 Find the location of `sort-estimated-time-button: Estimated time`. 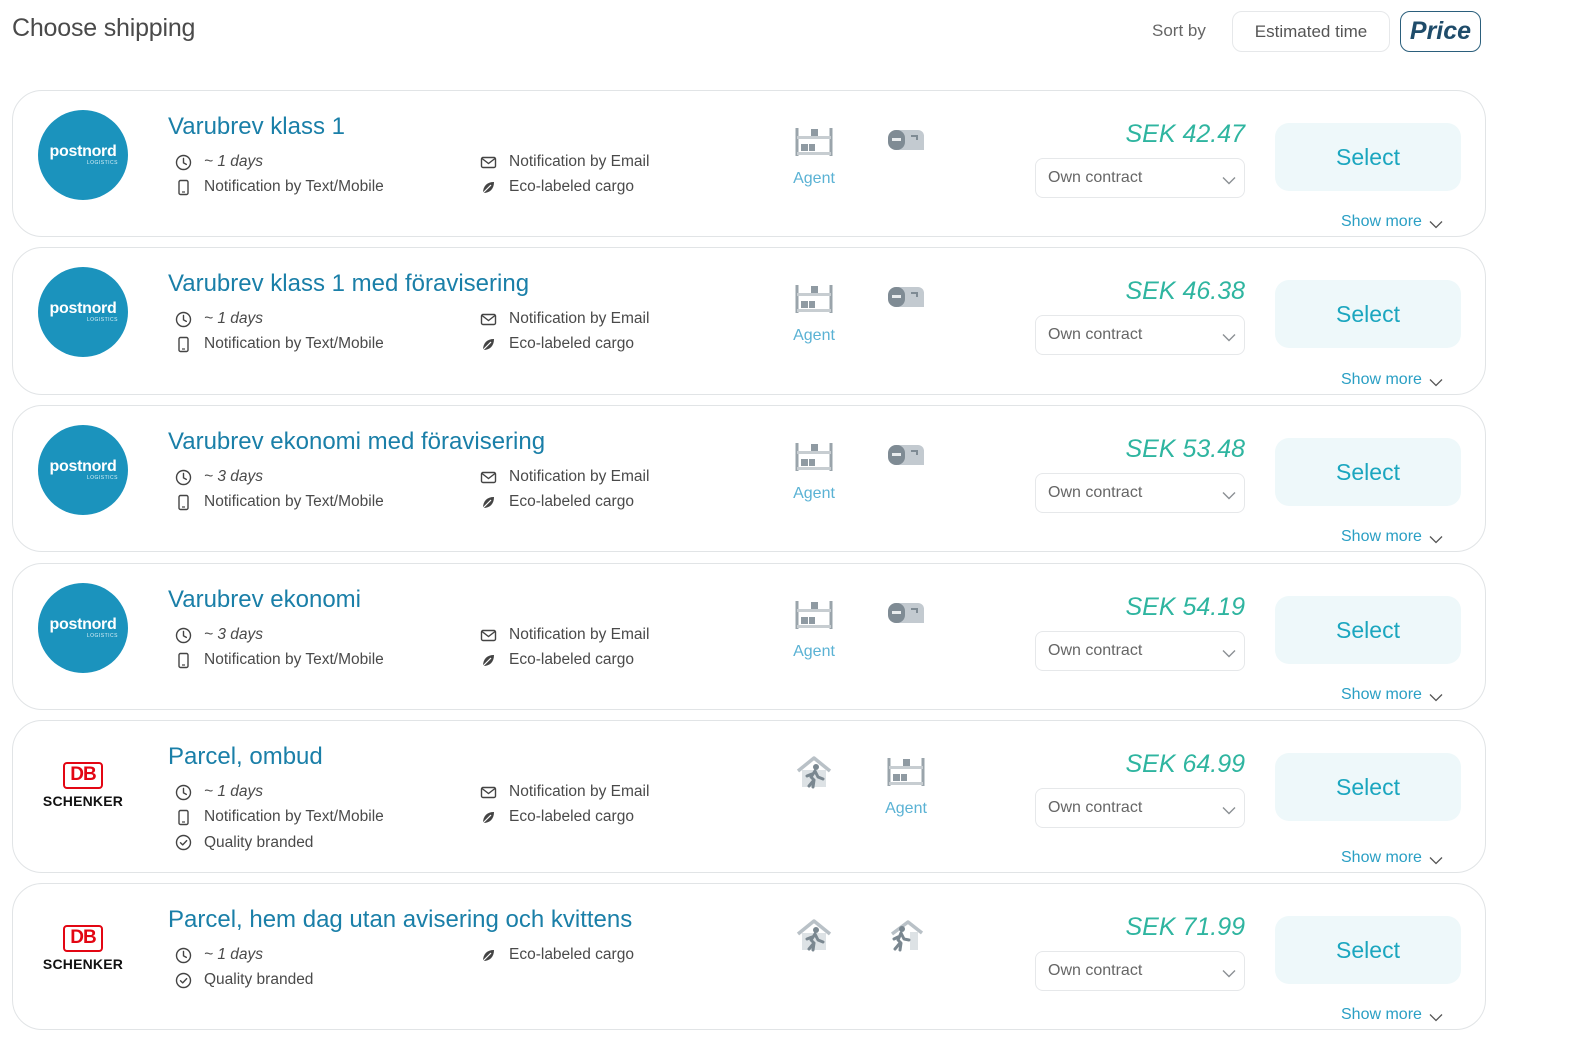

sort-estimated-time-button: Estimated time is located at coordinates (1311, 31).